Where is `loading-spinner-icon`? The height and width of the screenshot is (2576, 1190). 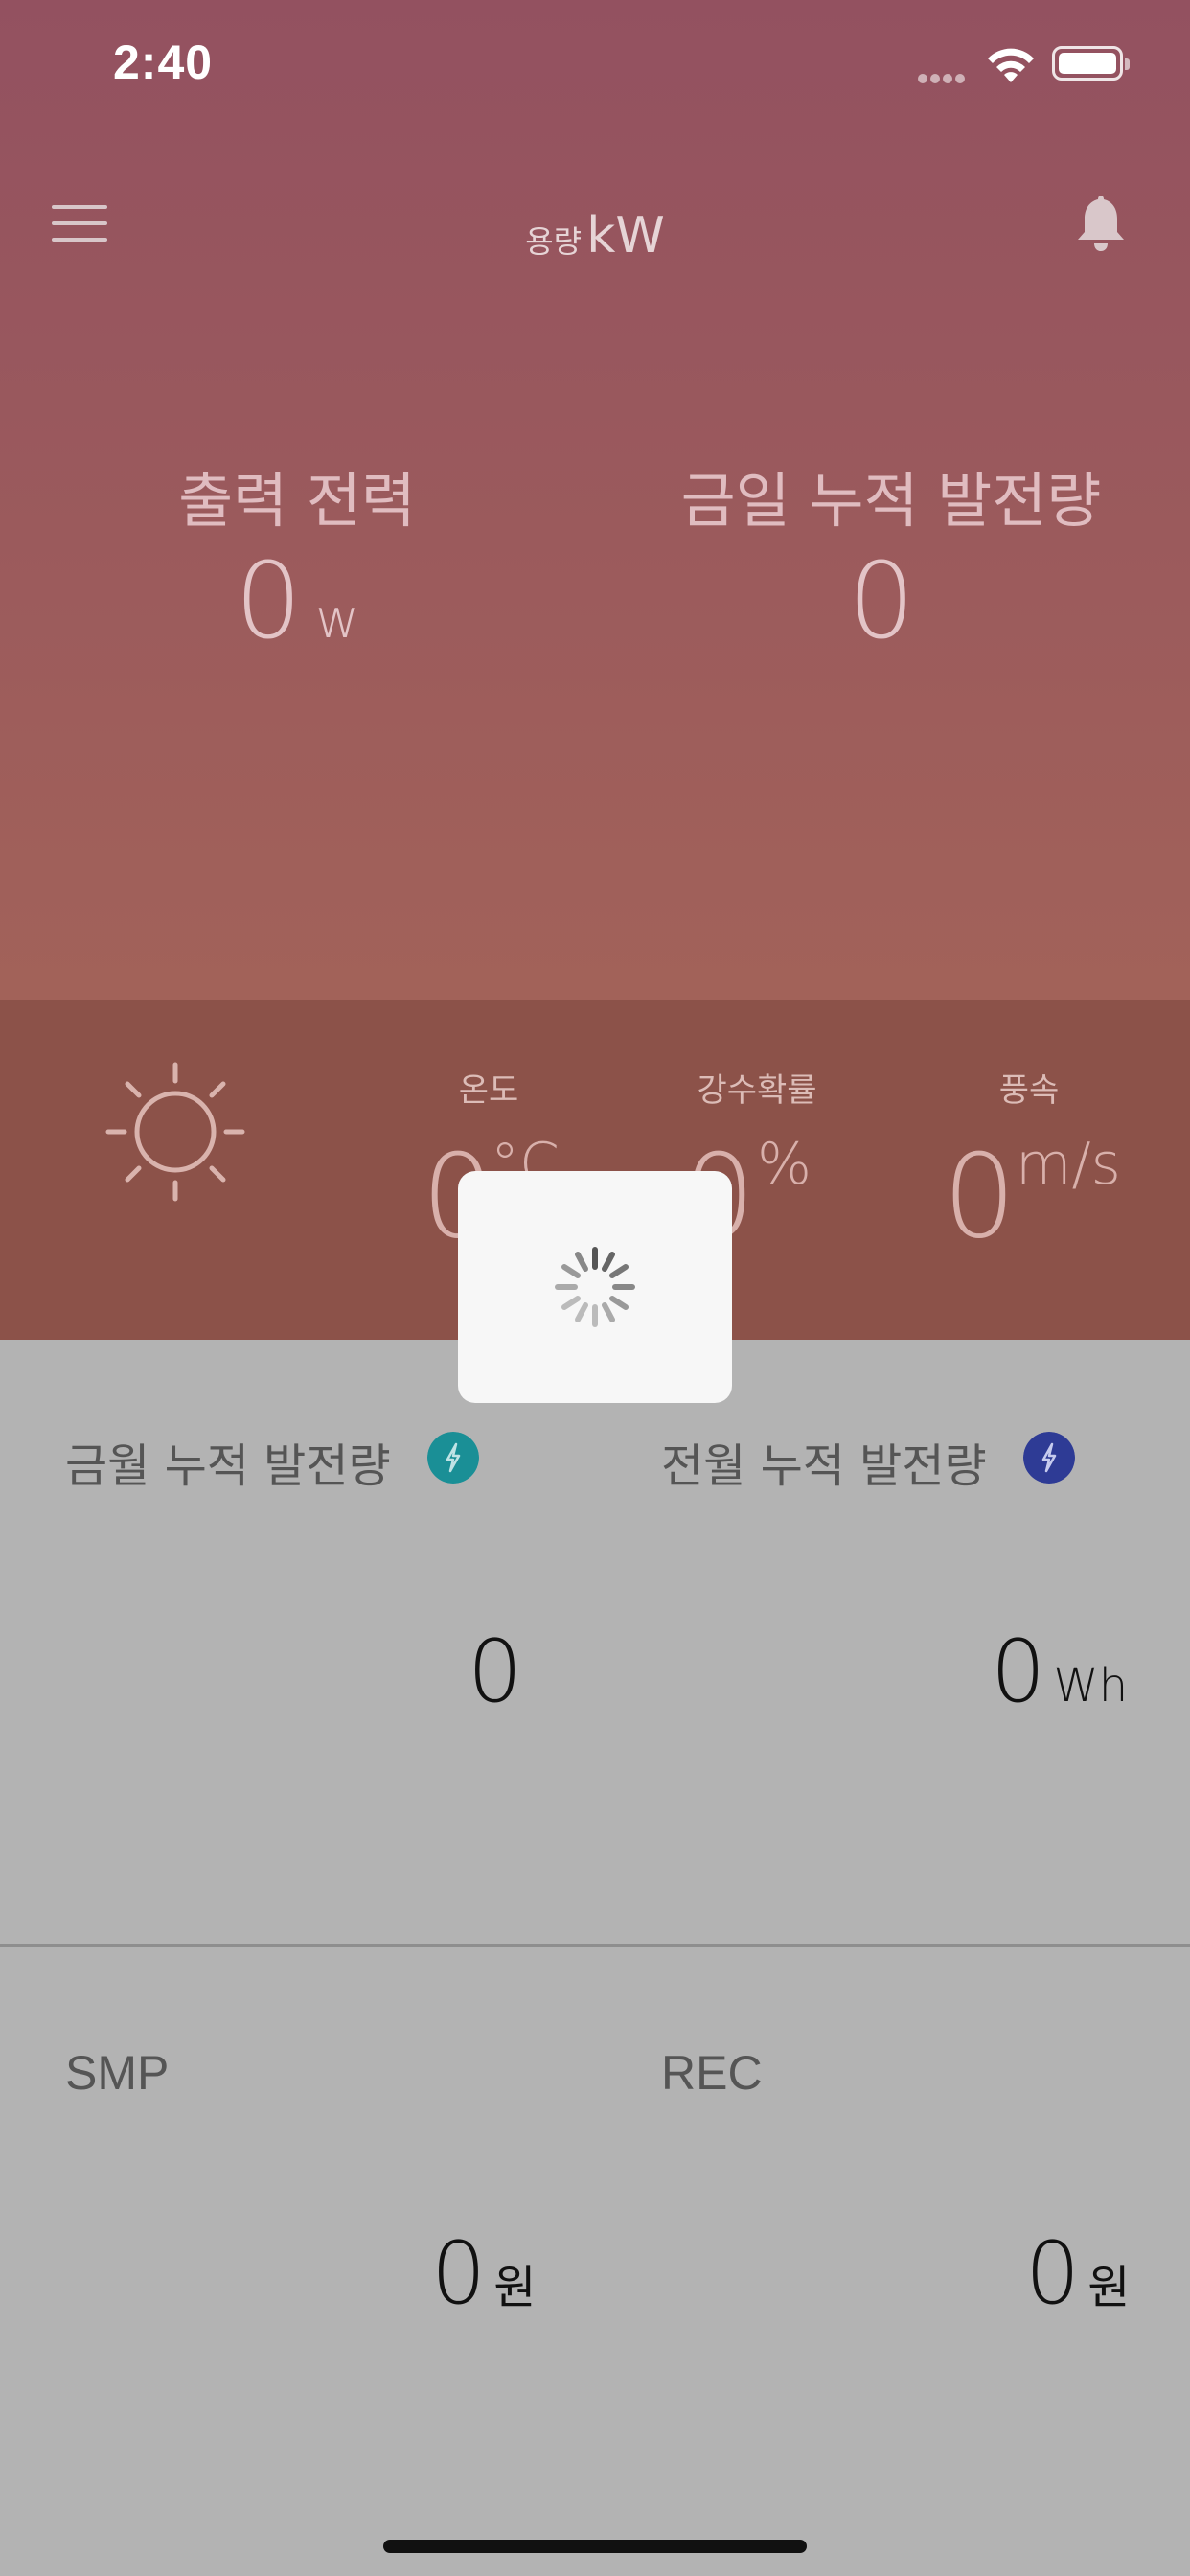
loading-spinner-icon is located at coordinates (595, 1287).